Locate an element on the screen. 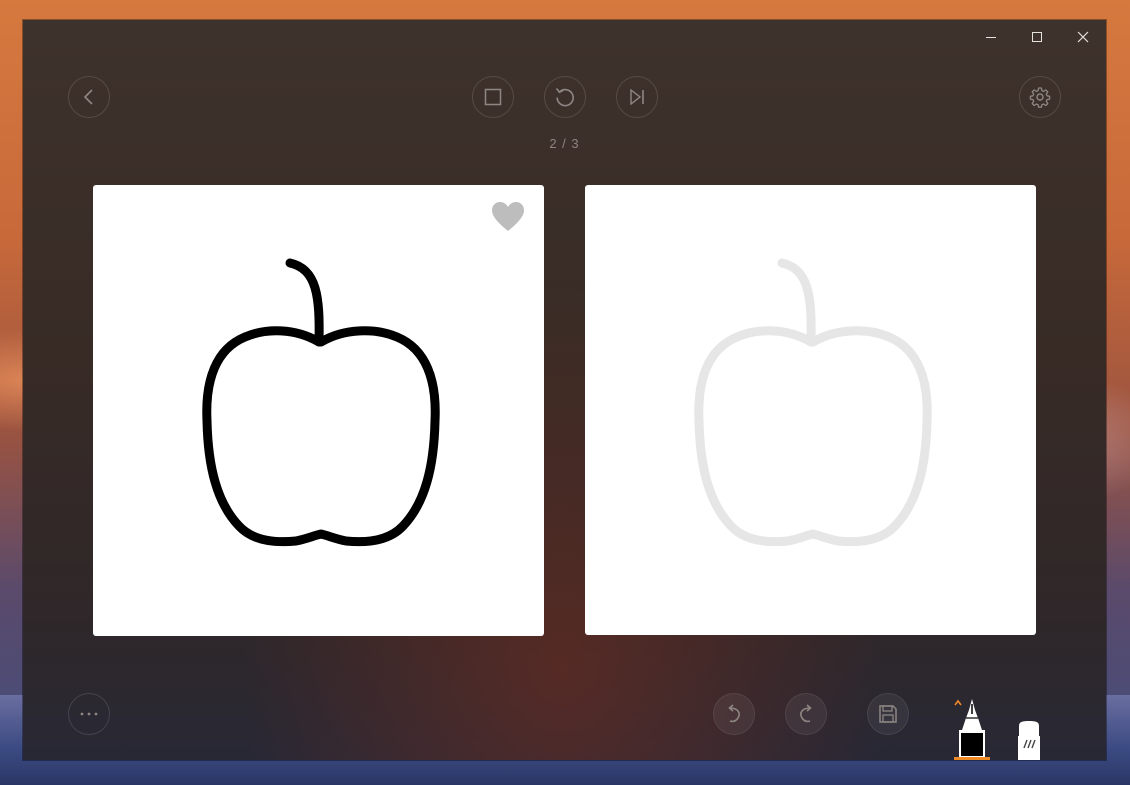 Image resolution: width=1130 pixels, height=785 pixels. chevron-left-icon is located at coordinates (88, 97).